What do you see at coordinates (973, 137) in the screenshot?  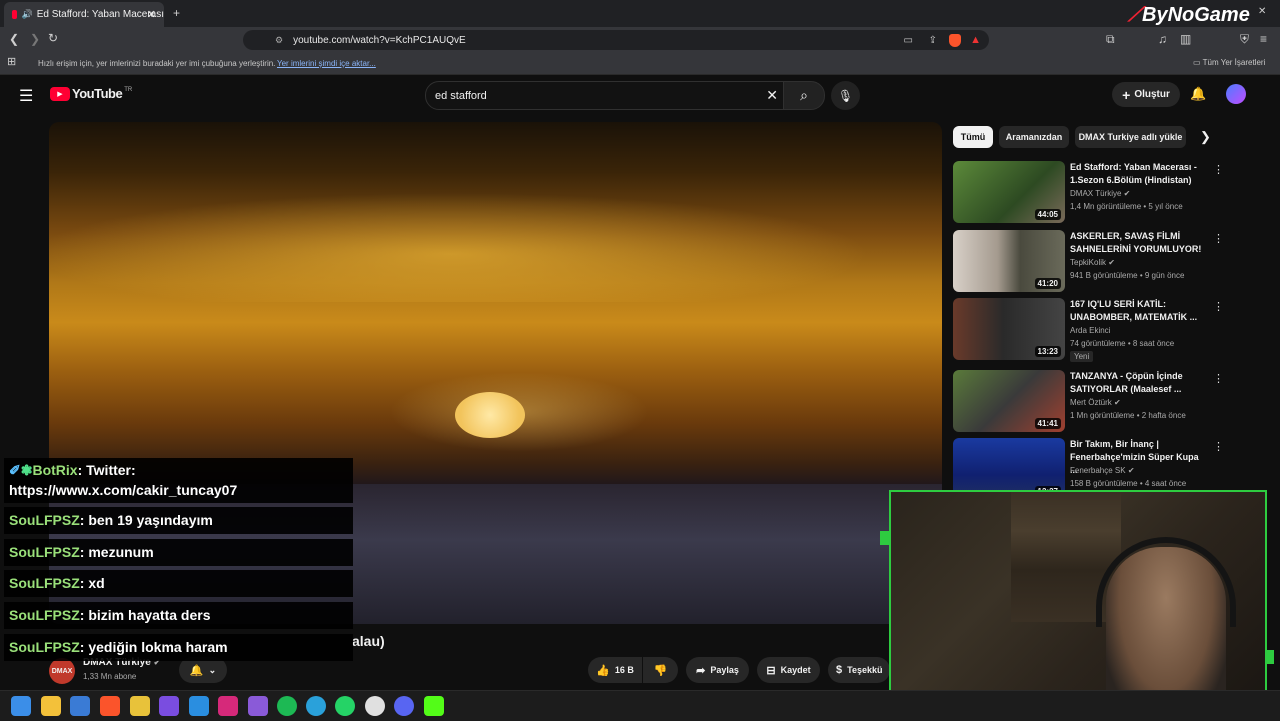 I see `chip-all: Tümü` at bounding box center [973, 137].